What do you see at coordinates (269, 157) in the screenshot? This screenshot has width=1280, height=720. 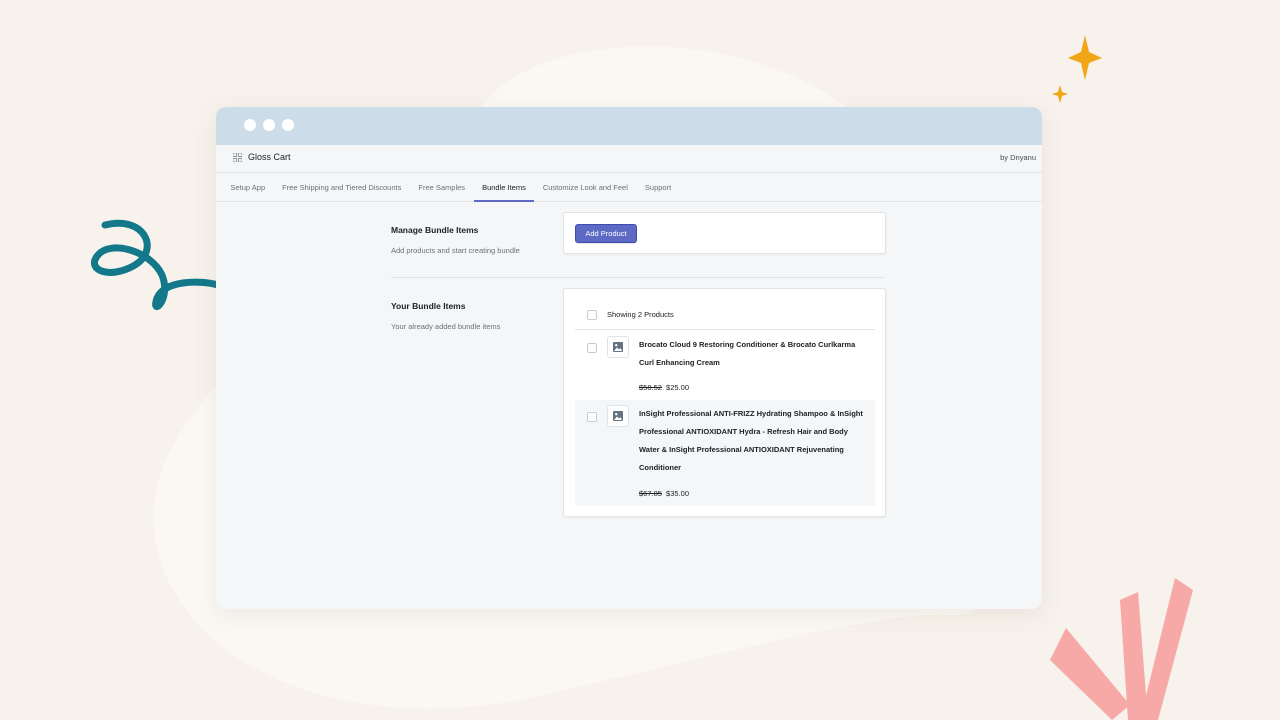 I see `app-name: Gloss Cart` at bounding box center [269, 157].